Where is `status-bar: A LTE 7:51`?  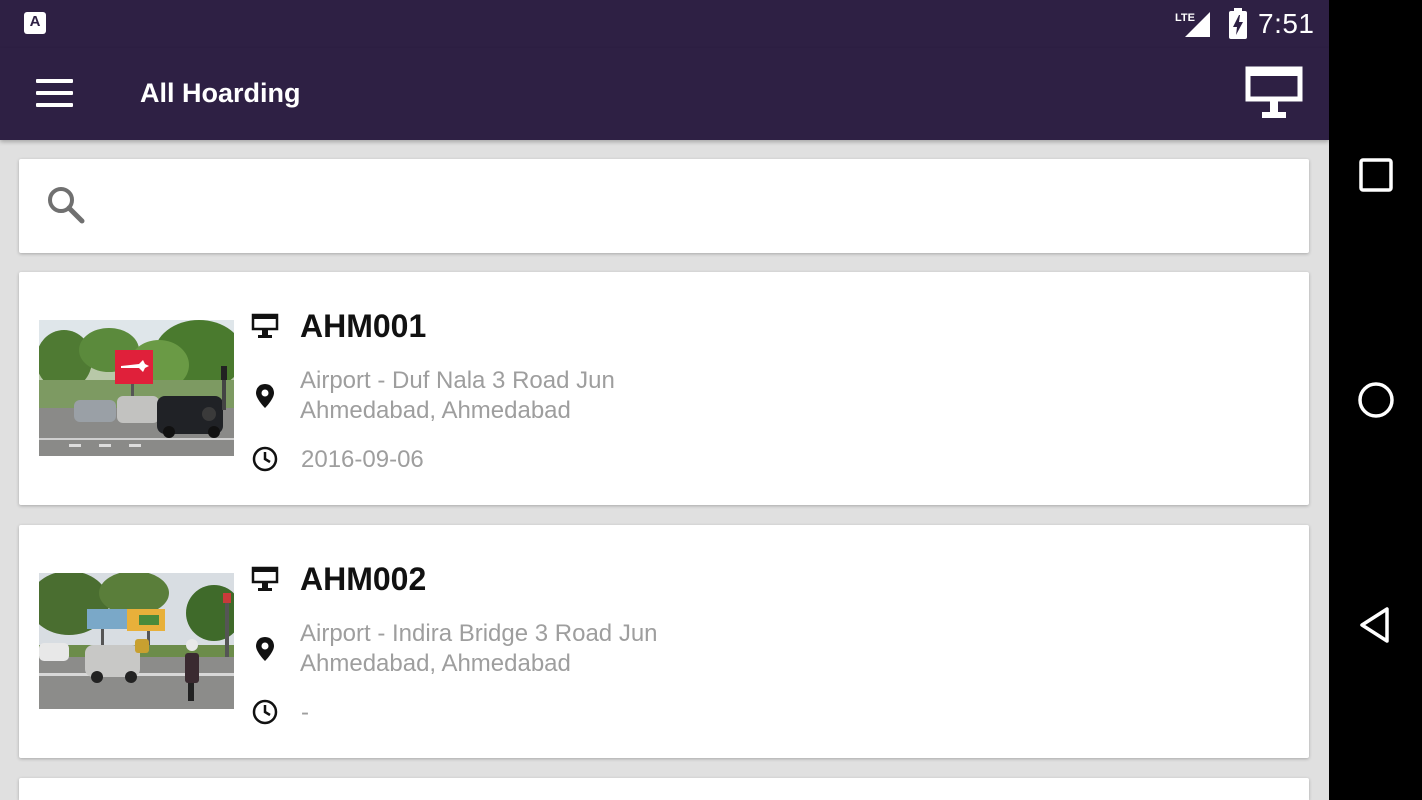
status-bar: A LTE 7:51 is located at coordinates (664, 24).